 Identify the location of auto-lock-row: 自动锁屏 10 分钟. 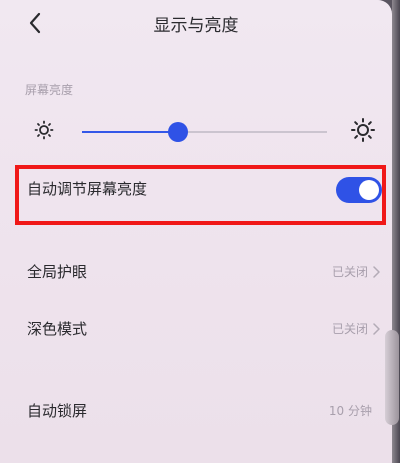
(196, 410).